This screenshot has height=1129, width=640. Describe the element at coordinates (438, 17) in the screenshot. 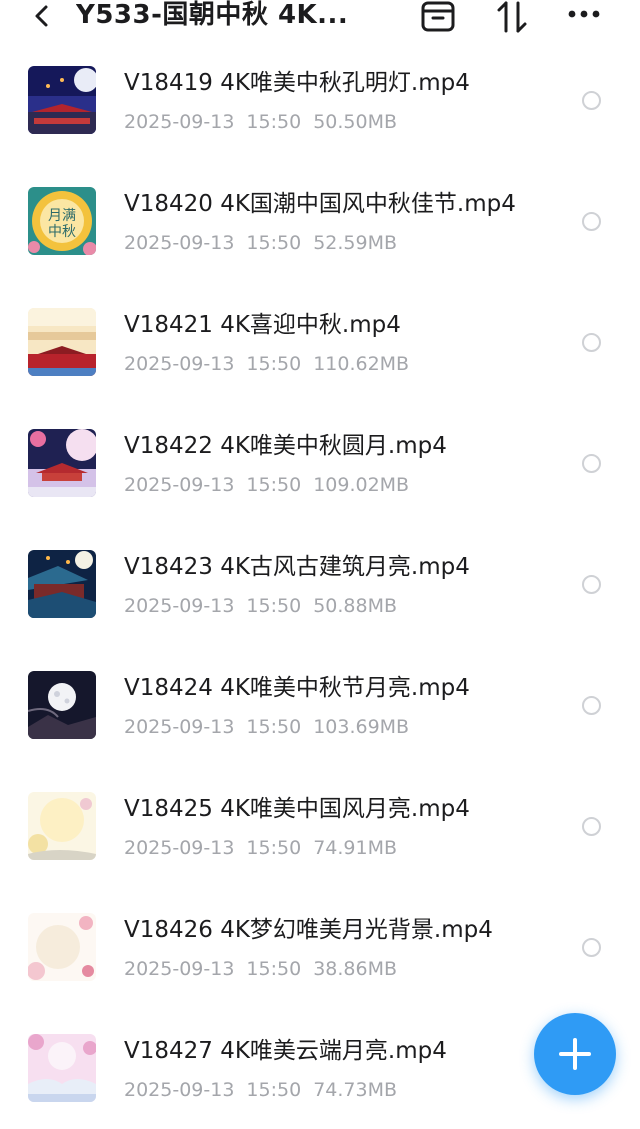

I see `archive-icon` at that location.